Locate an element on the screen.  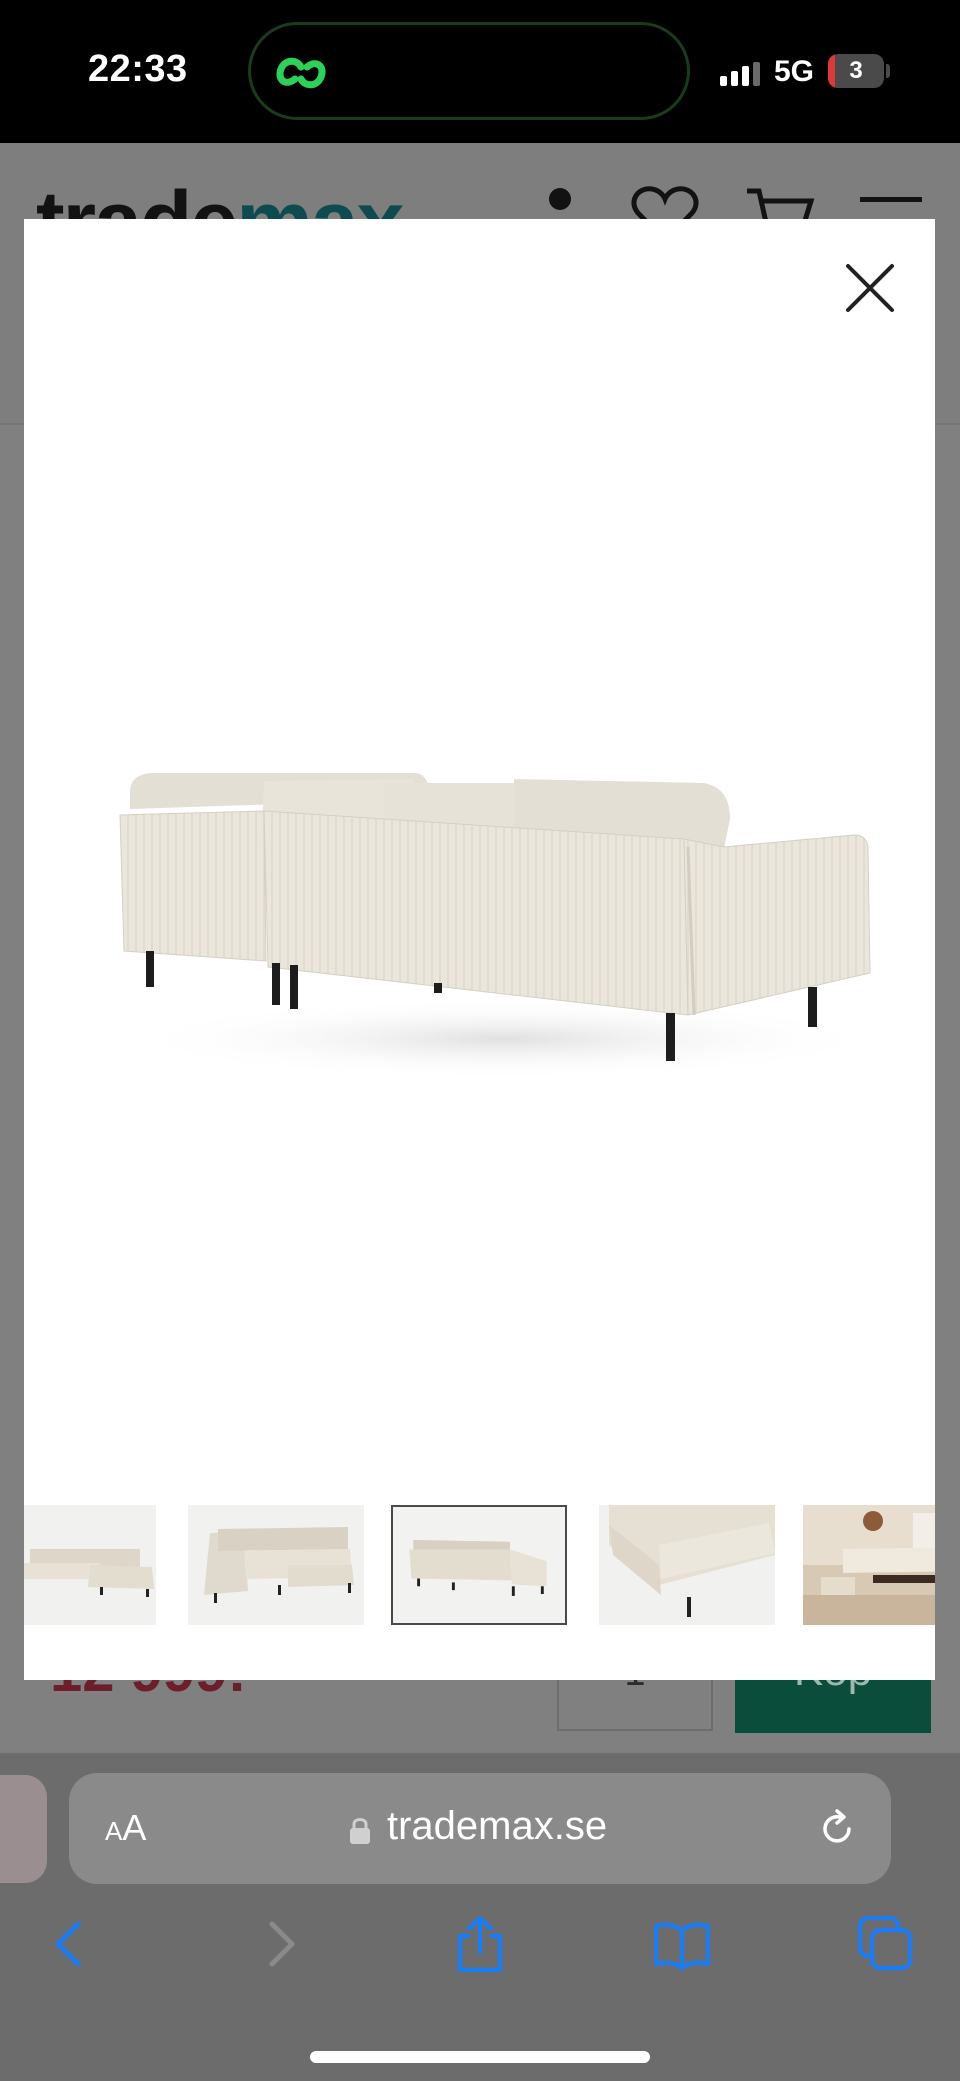
sofa-back-thumbnail-image is located at coordinates (478, 1567).